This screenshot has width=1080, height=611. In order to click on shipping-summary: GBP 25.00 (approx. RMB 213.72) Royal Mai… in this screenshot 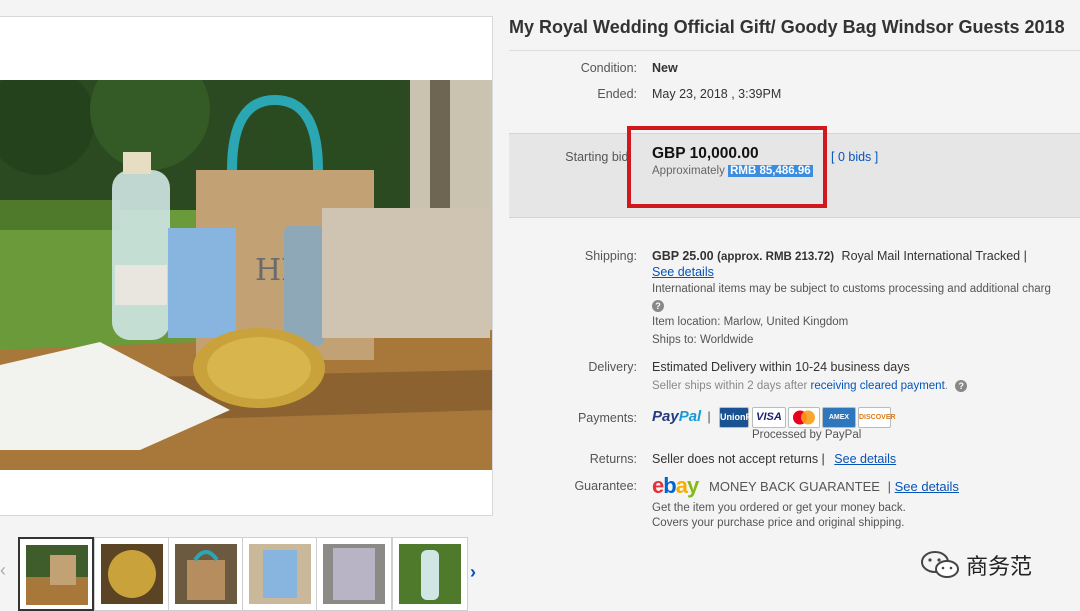, I will do `click(839, 256)`.